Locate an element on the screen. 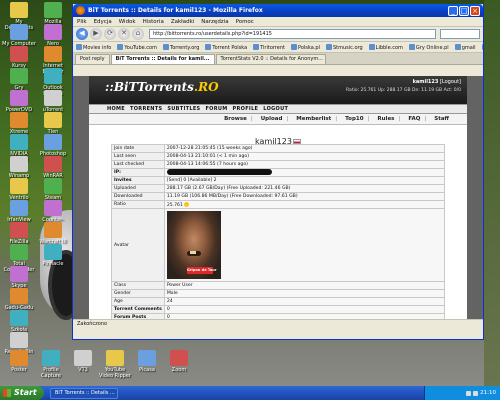 The width and height of the screenshot is (500, 400). minimize-button: _ is located at coordinates (453, 10).